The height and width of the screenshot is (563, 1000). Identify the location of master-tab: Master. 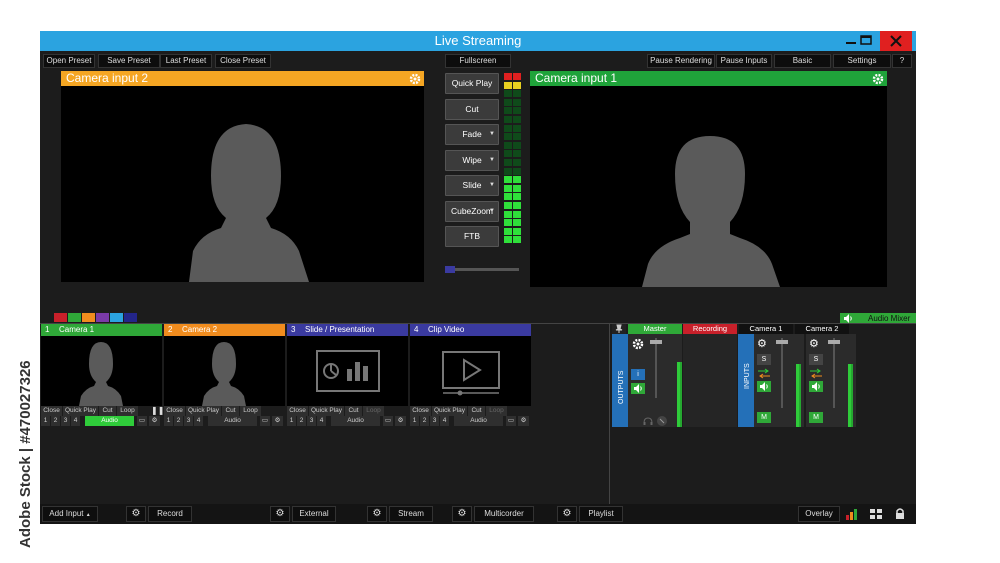
(655, 329).